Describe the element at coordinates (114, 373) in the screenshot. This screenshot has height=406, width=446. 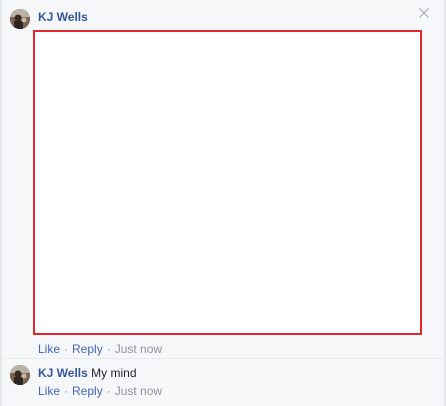
I see `comment-text: My mind` at that location.